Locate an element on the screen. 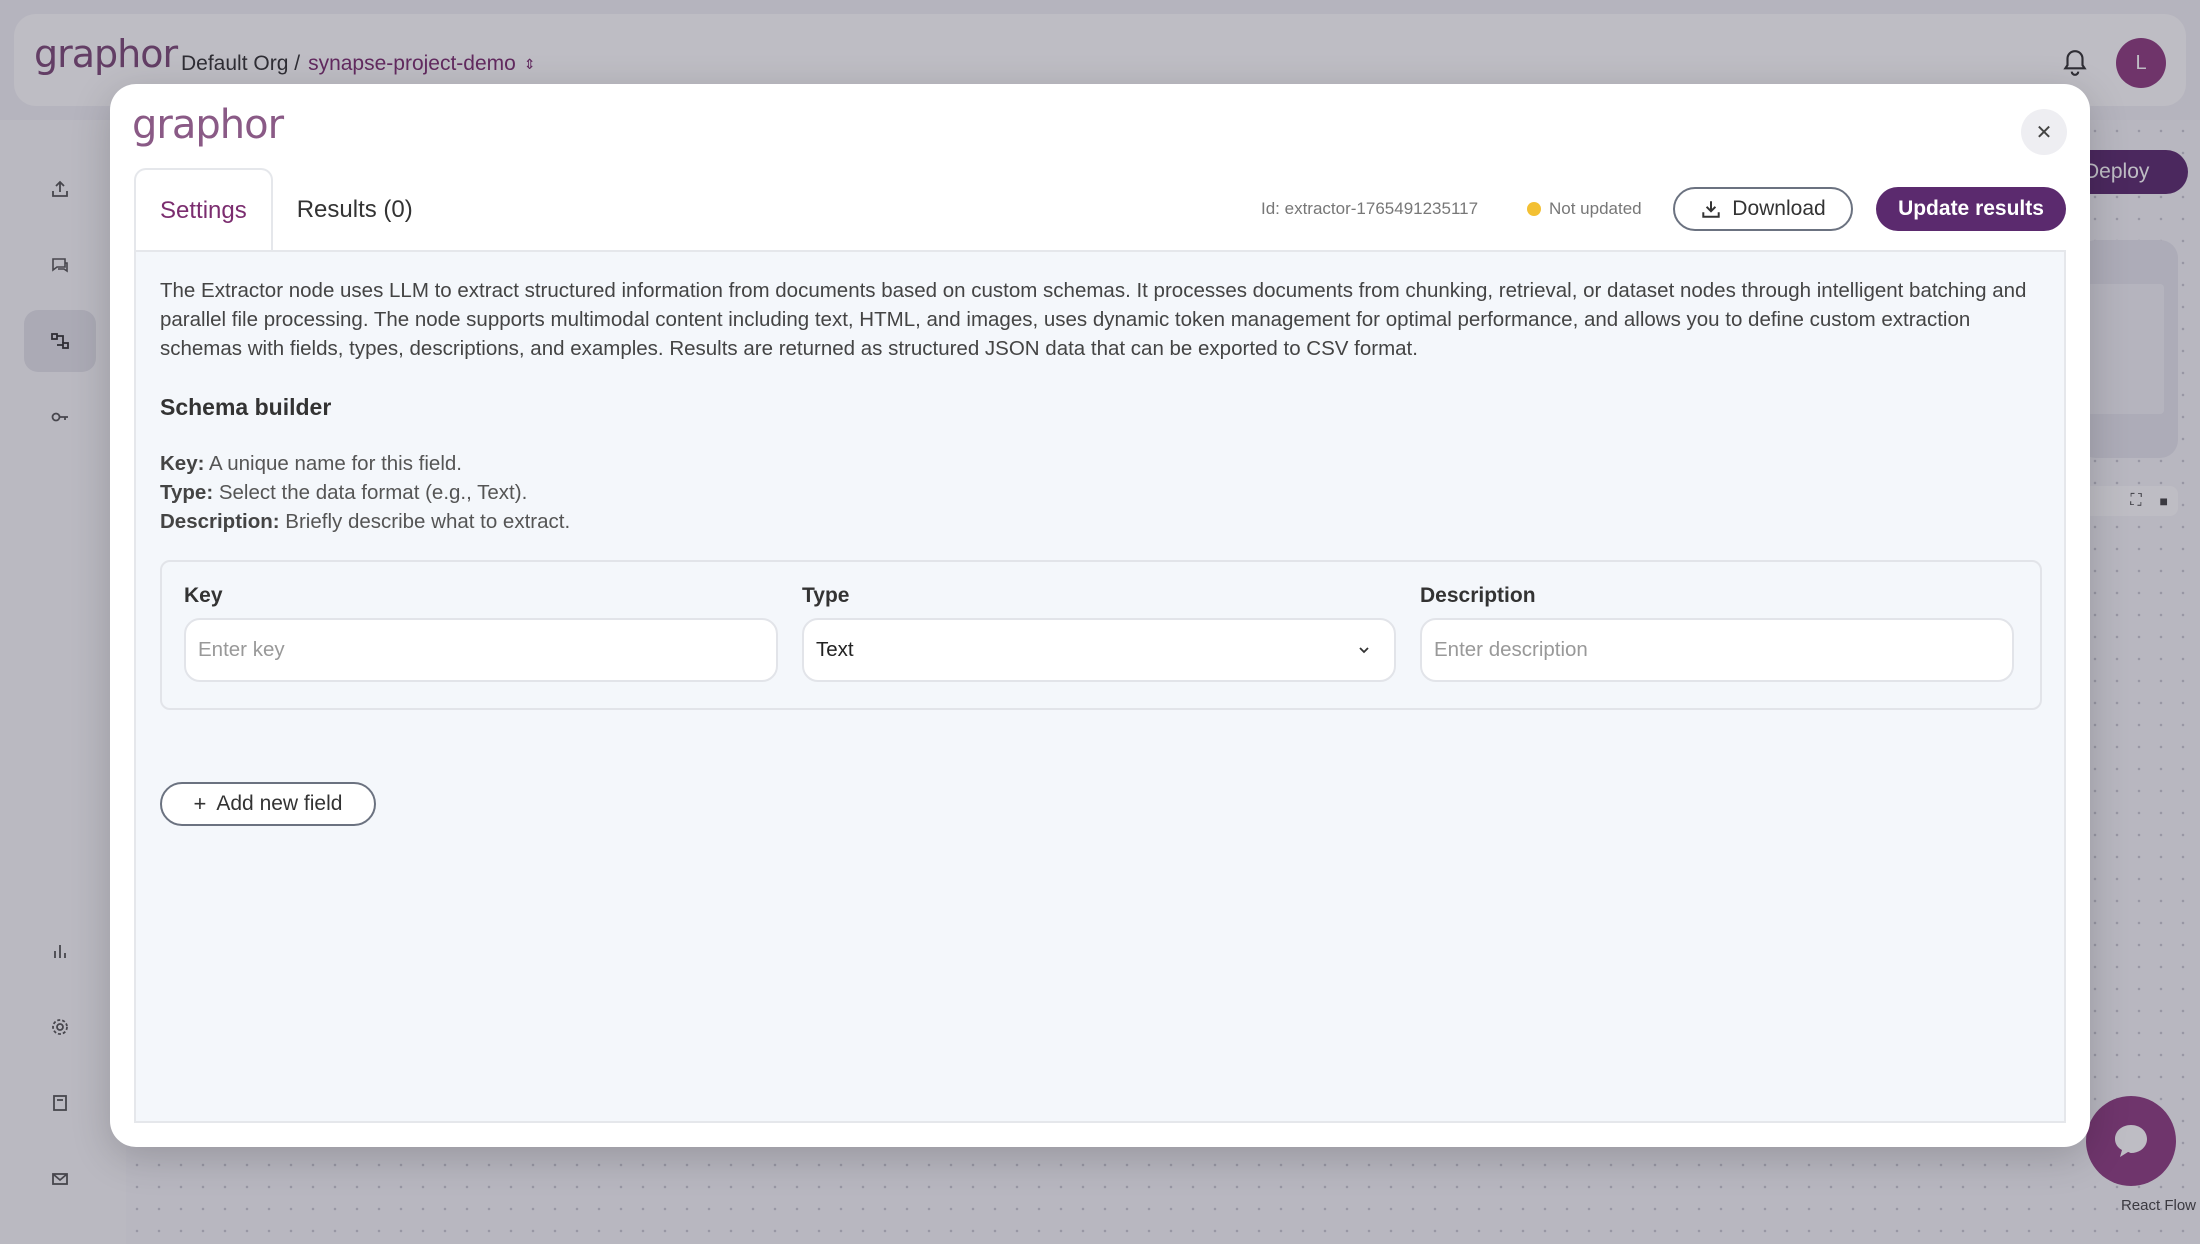  chevron-down-icon is located at coordinates (1364, 650).